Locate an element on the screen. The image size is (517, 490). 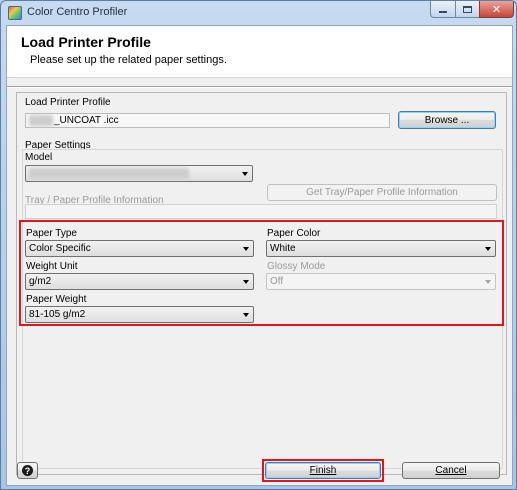
paper-weight-label: Paper Weight is located at coordinates (56, 299).